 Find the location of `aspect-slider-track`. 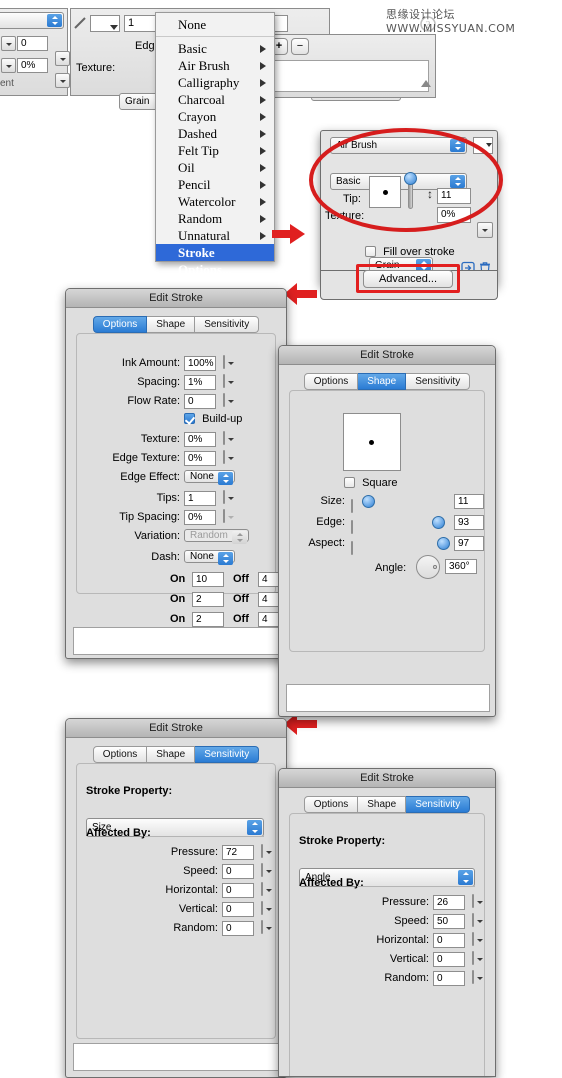

aspect-slider-track is located at coordinates (352, 548).